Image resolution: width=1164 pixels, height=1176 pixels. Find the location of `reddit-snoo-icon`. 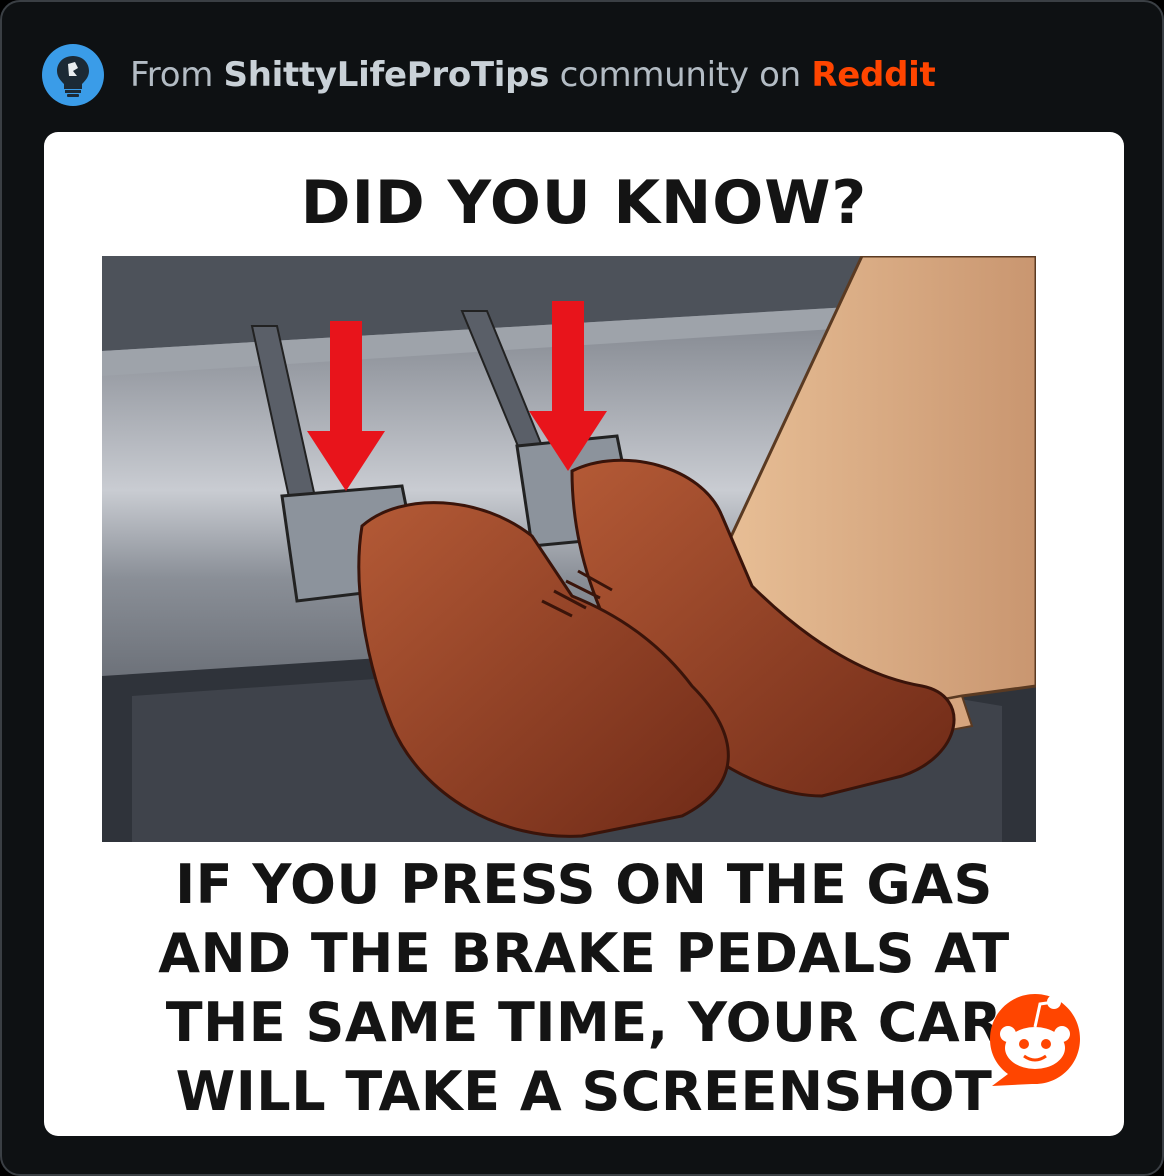

reddit-snoo-icon is located at coordinates (1035, 1039).